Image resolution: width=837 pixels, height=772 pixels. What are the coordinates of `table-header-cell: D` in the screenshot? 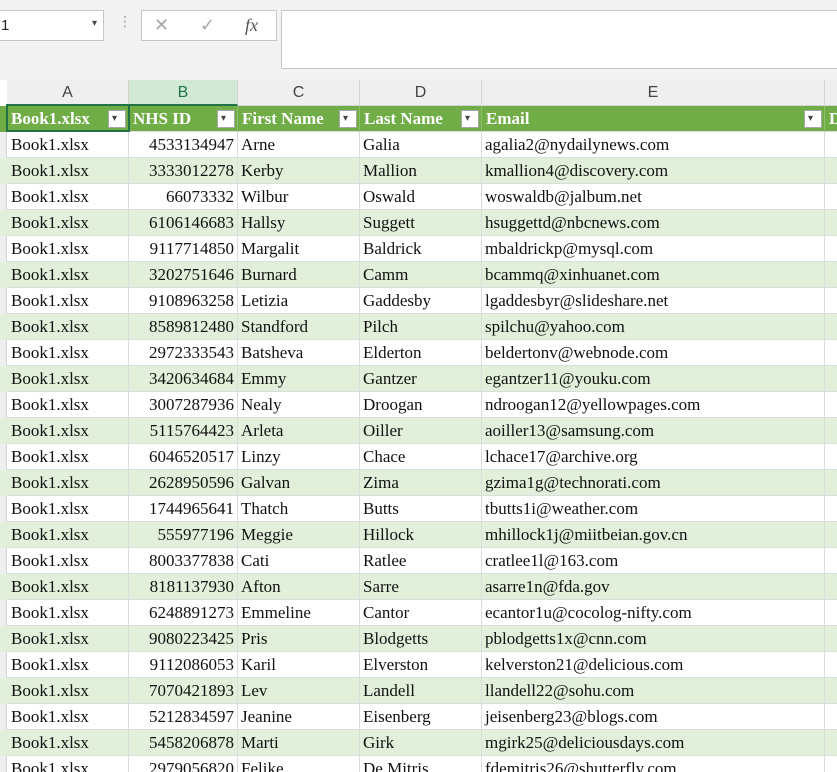 It's located at (831, 119).